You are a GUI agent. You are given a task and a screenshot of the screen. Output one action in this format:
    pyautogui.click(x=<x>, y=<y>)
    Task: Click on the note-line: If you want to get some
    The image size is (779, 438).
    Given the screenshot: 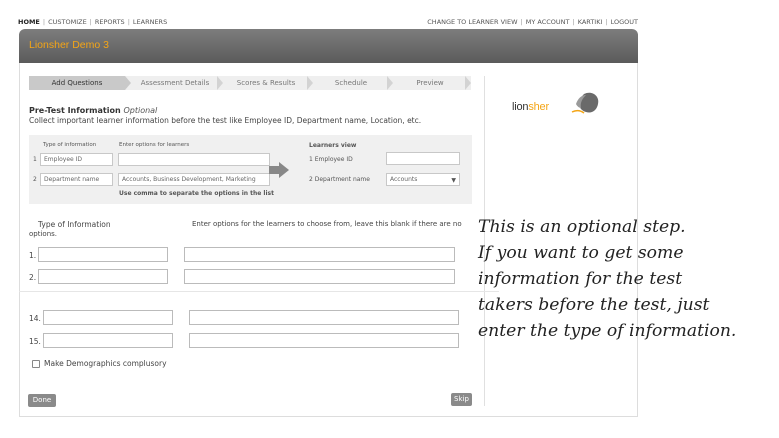 What is the action you would take?
    pyautogui.click(x=581, y=253)
    